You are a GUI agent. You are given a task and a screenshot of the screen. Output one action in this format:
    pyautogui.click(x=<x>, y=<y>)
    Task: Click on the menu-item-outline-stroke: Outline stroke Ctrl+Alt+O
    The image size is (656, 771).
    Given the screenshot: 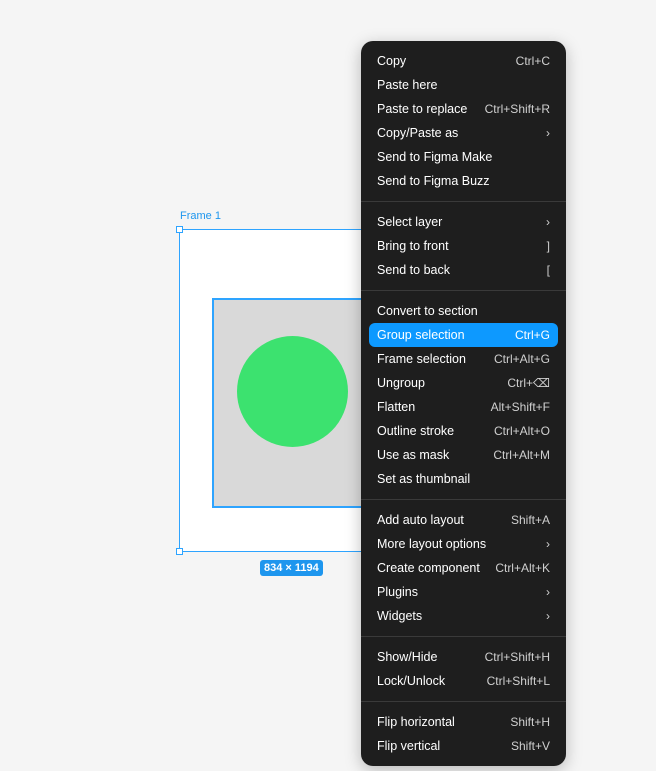 What is the action you would take?
    pyautogui.click(x=463, y=431)
    